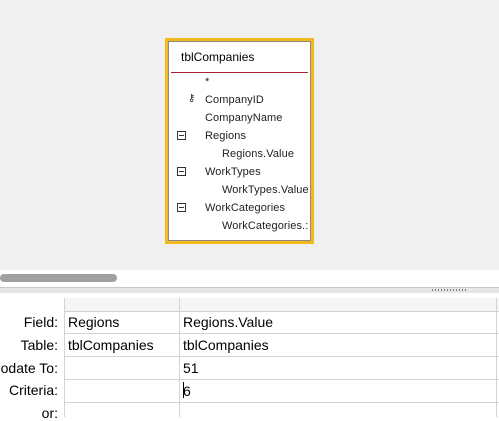 This screenshot has width=499, height=421. What do you see at coordinates (225, 136) in the screenshot?
I see `field-item-regions: Regions` at bounding box center [225, 136].